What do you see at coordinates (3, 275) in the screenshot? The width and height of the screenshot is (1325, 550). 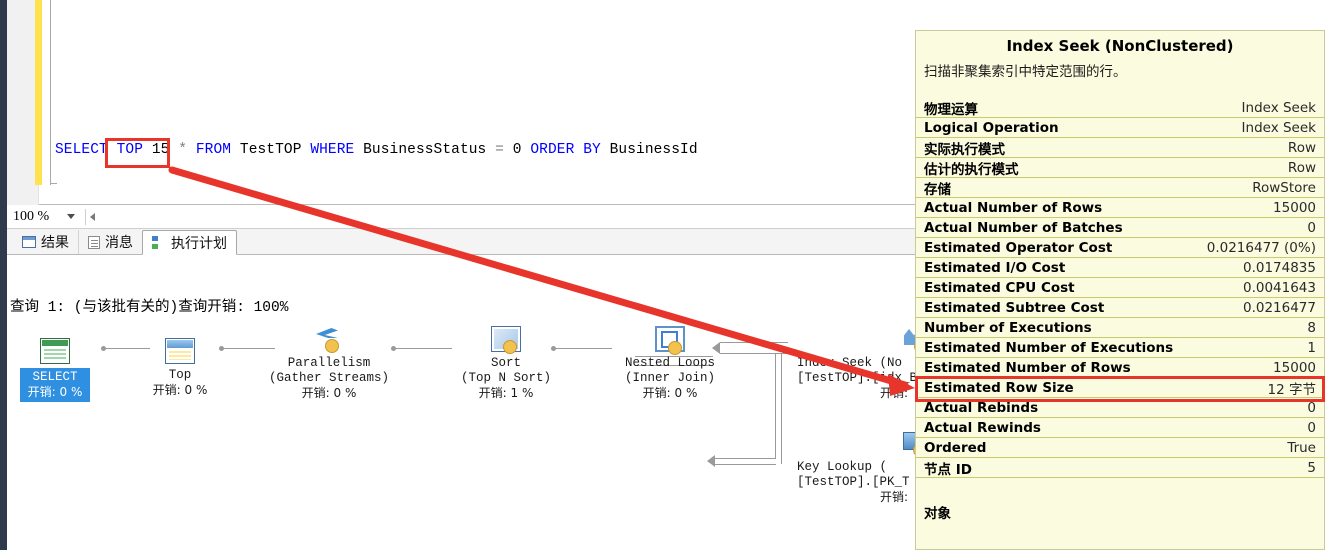 I see `window-left-edge` at bounding box center [3, 275].